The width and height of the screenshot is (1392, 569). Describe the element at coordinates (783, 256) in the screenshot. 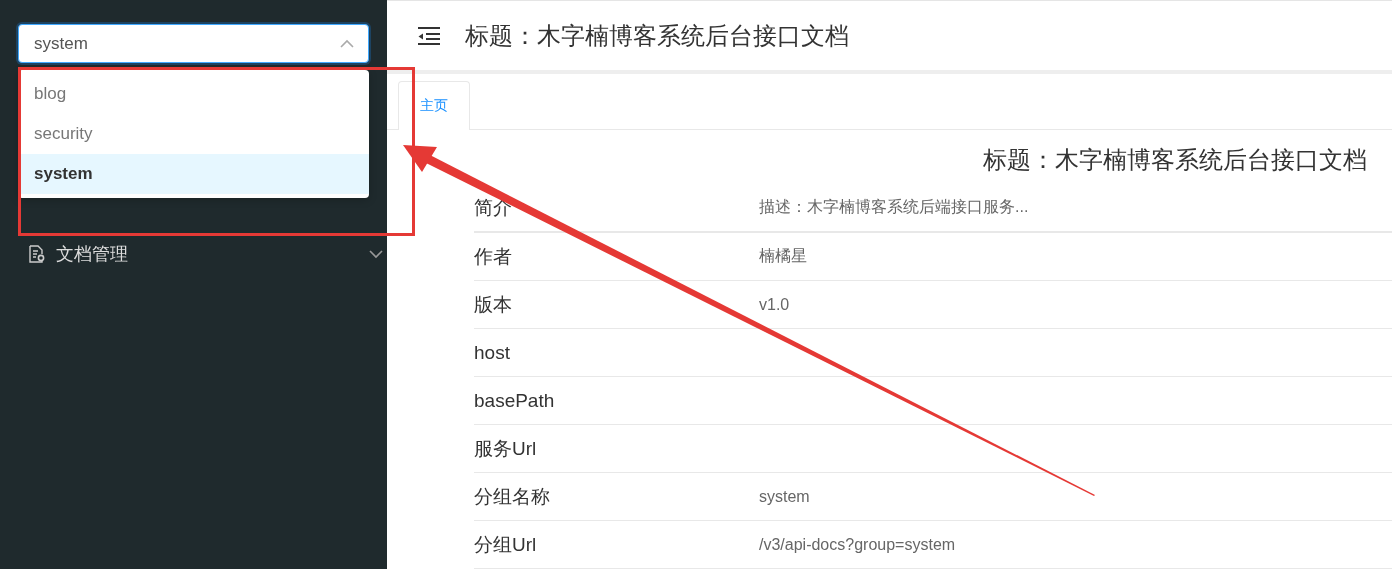

I see `field-value: 楠橘星` at that location.